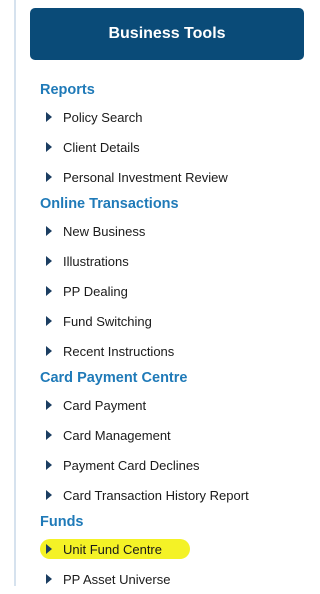 The image size is (320, 594). I want to click on nav-item-pp-asset-universe: PP Asset Universe, so click(168, 579).